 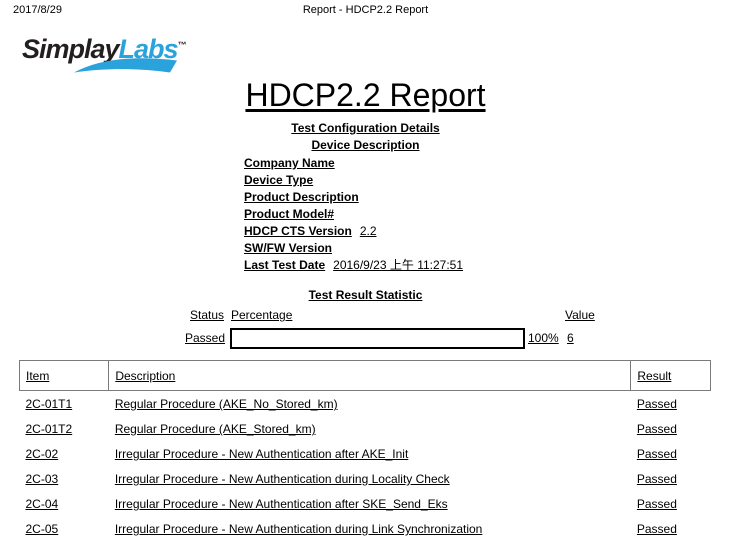 What do you see at coordinates (580, 315) in the screenshot?
I see `statistic-header-value: Value` at bounding box center [580, 315].